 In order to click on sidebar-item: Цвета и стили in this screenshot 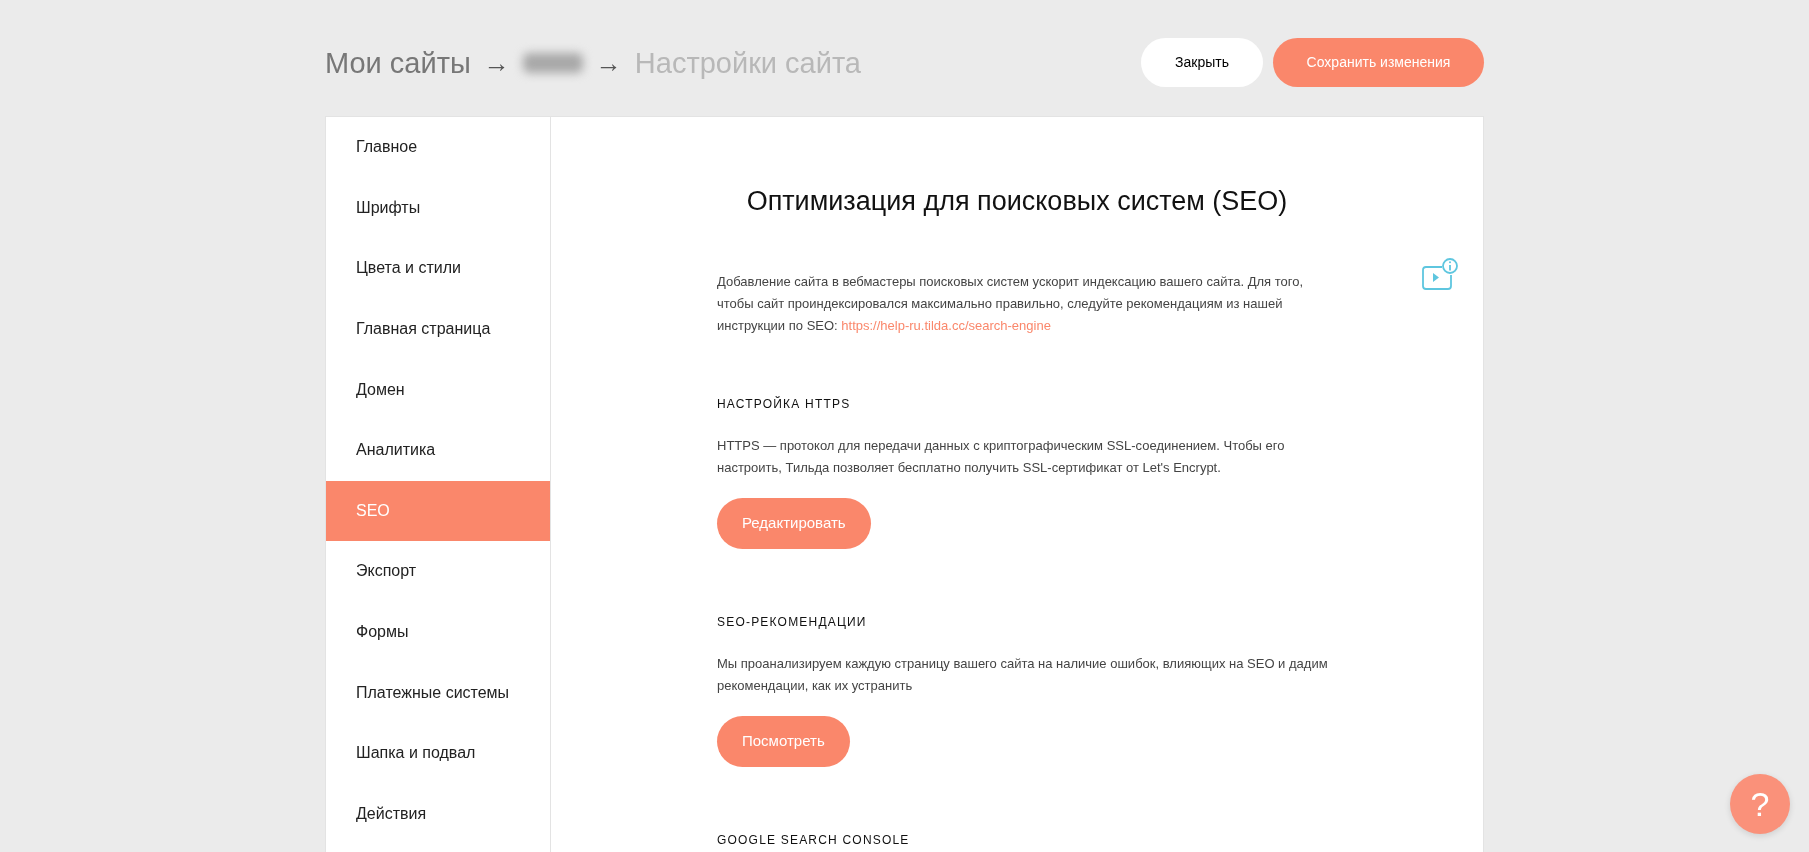, I will do `click(438, 268)`.